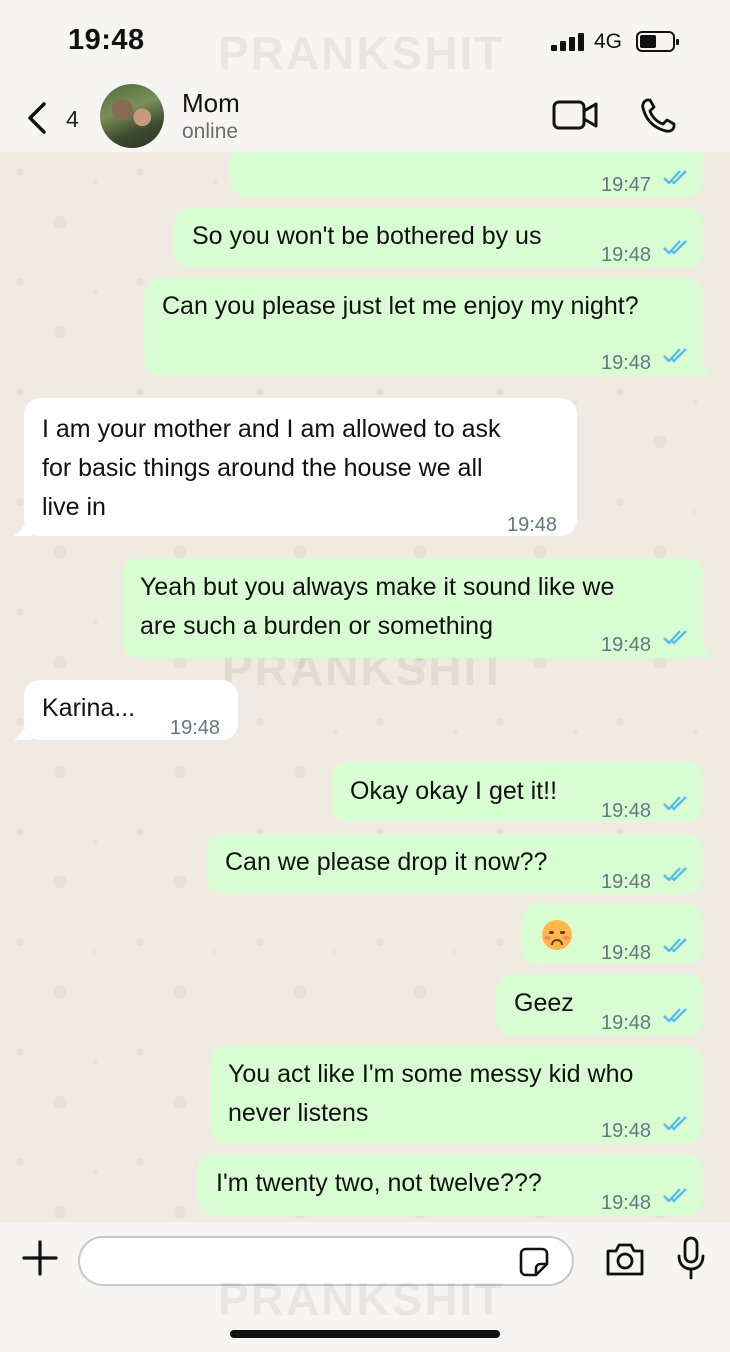 The height and width of the screenshot is (1352, 730). I want to click on message-text: I'm twenty two, not twelve???, so click(379, 1183).